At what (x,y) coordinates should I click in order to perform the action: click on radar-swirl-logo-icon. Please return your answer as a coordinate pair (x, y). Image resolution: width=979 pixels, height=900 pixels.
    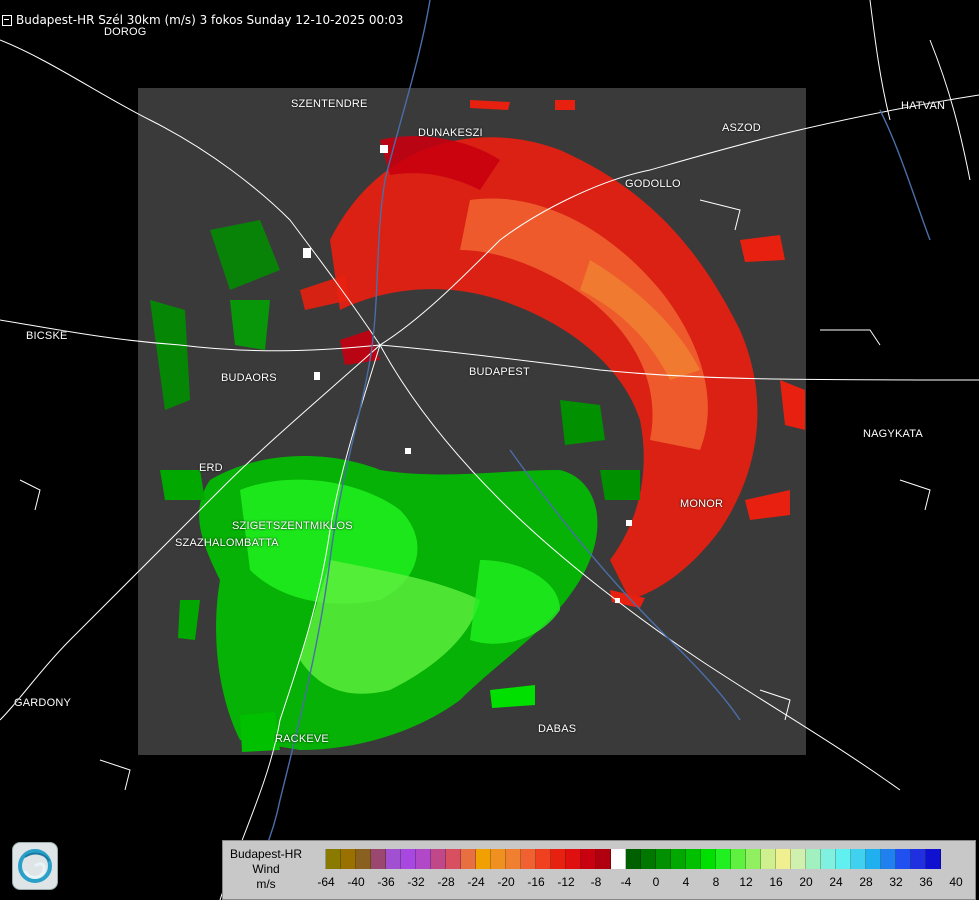
    Looking at the image, I should click on (35, 866).